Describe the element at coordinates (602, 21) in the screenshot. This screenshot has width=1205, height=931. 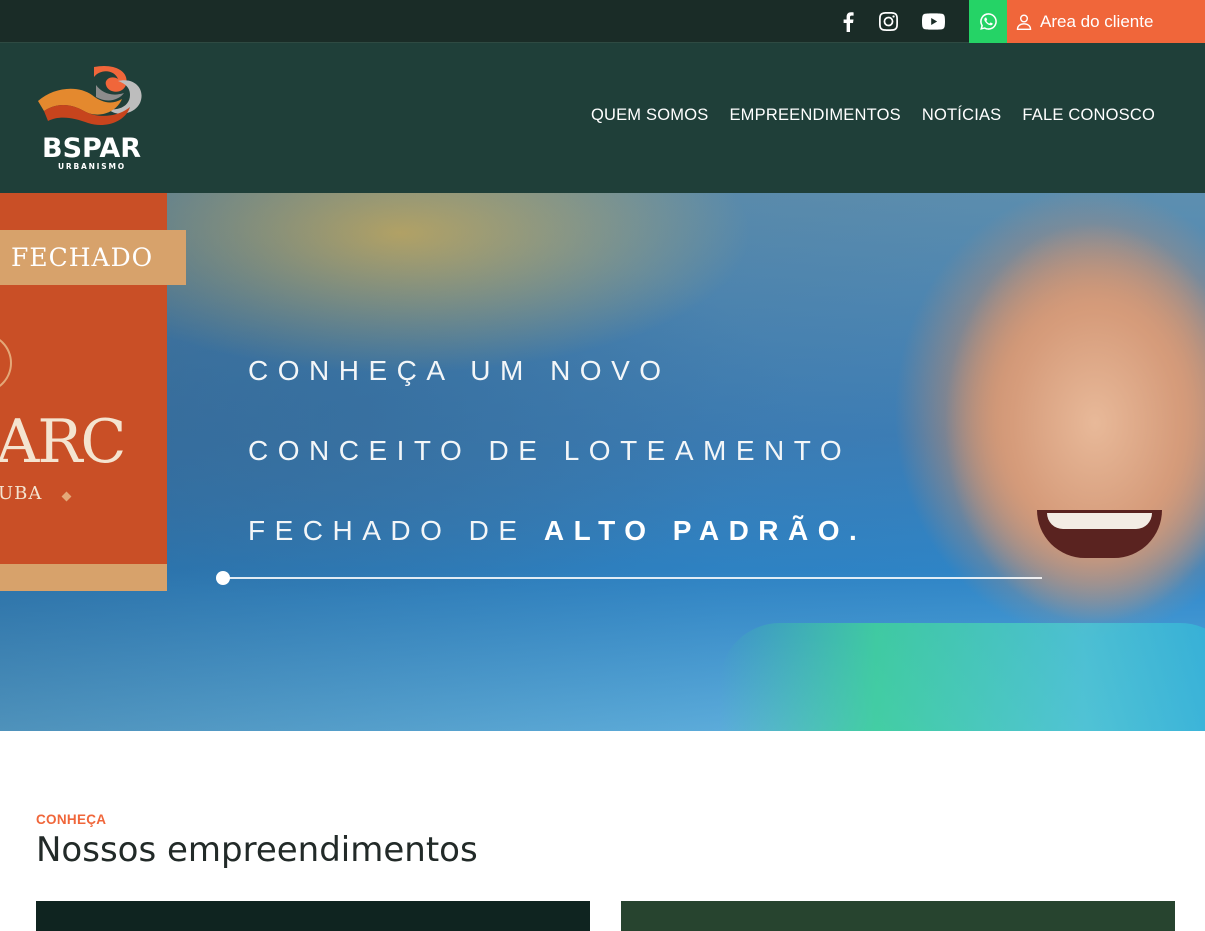
I see `top-bar: Area do cliente` at that location.